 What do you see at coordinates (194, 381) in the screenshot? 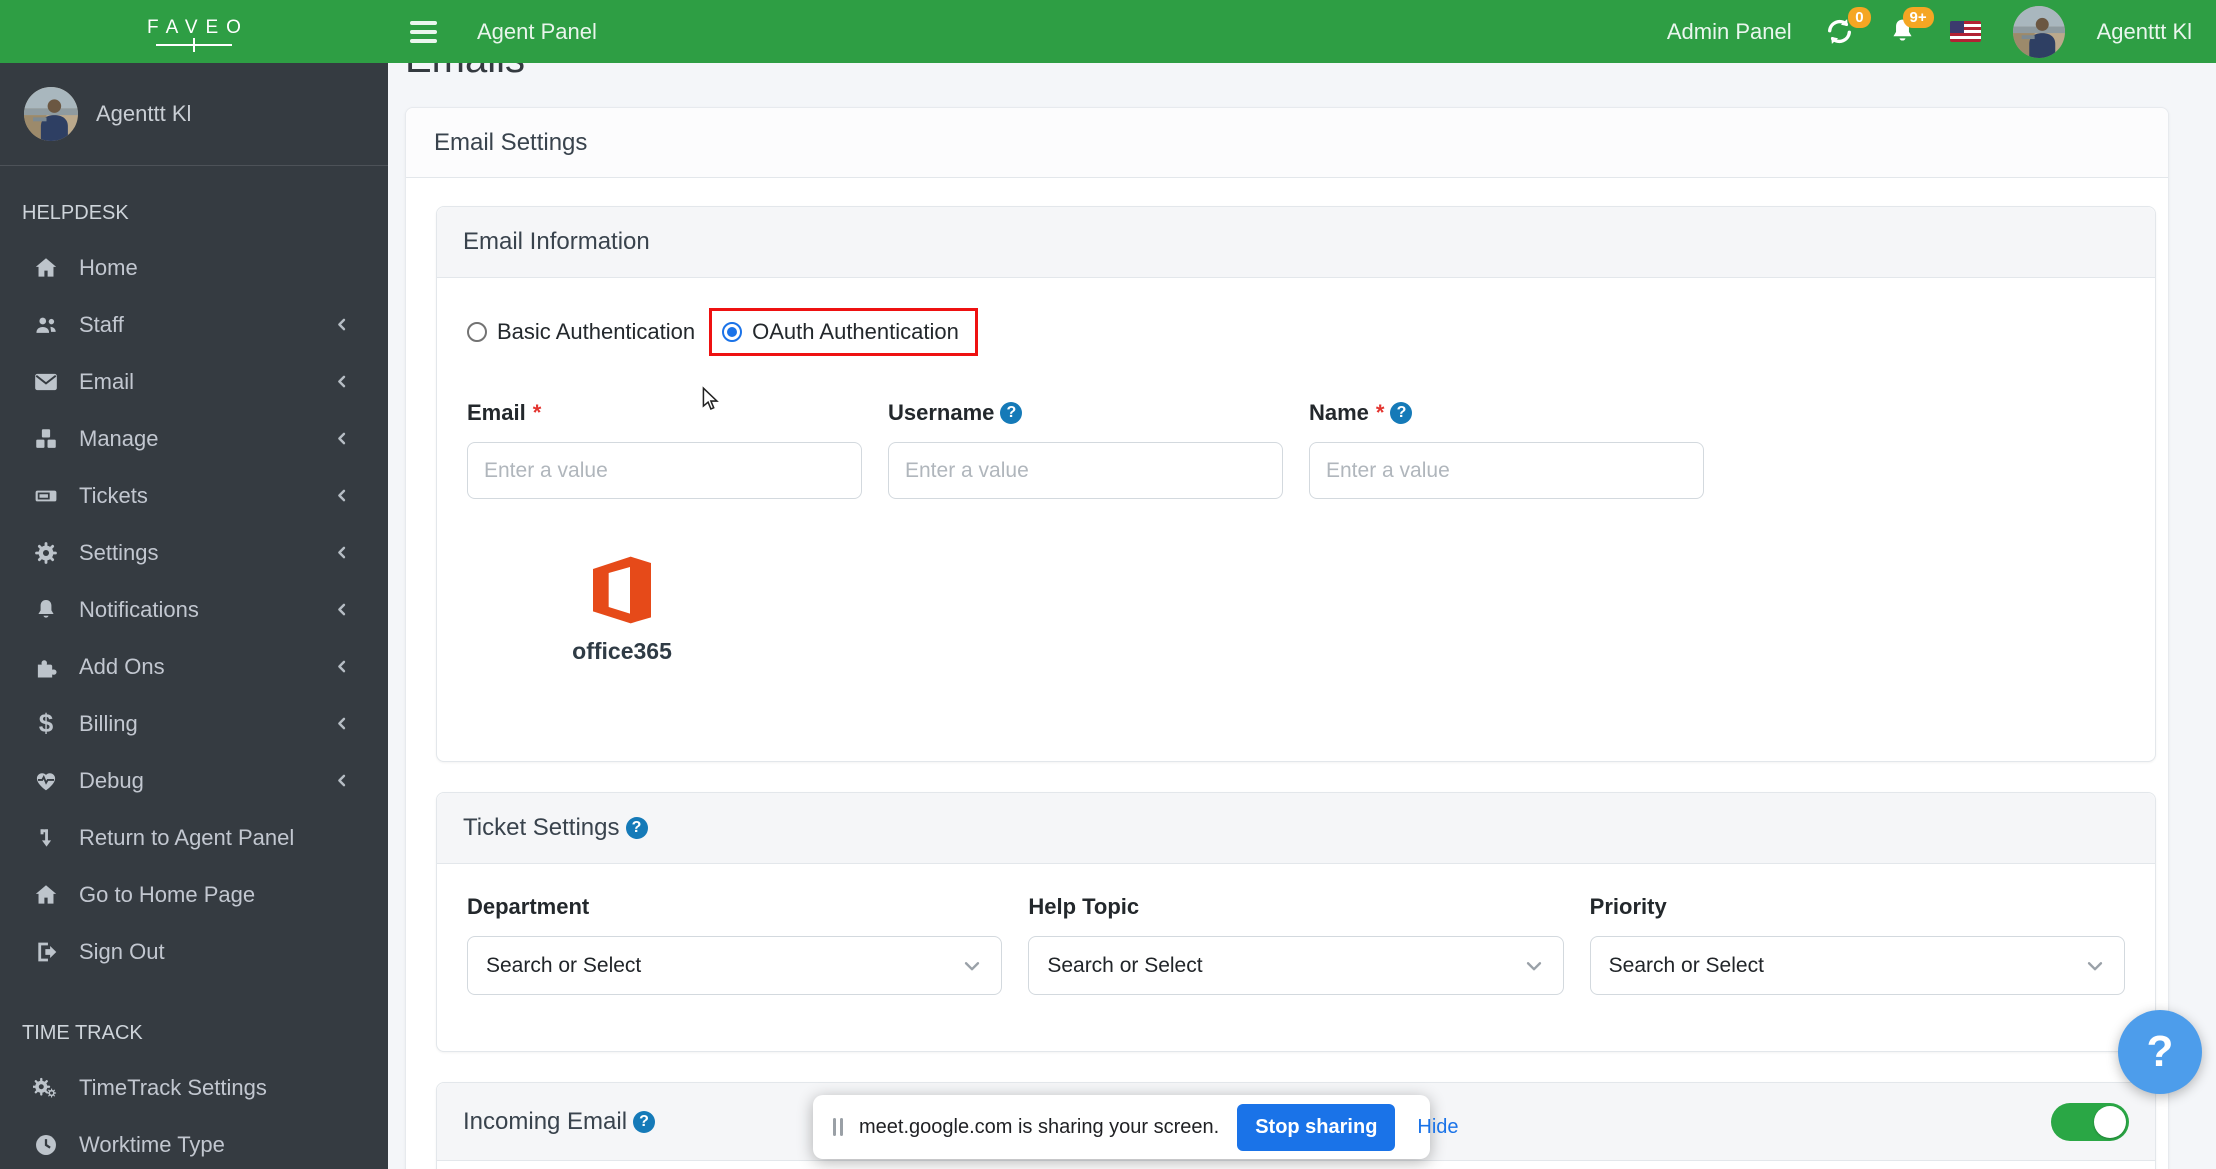
I see `sidebar-item-email: Email` at bounding box center [194, 381].